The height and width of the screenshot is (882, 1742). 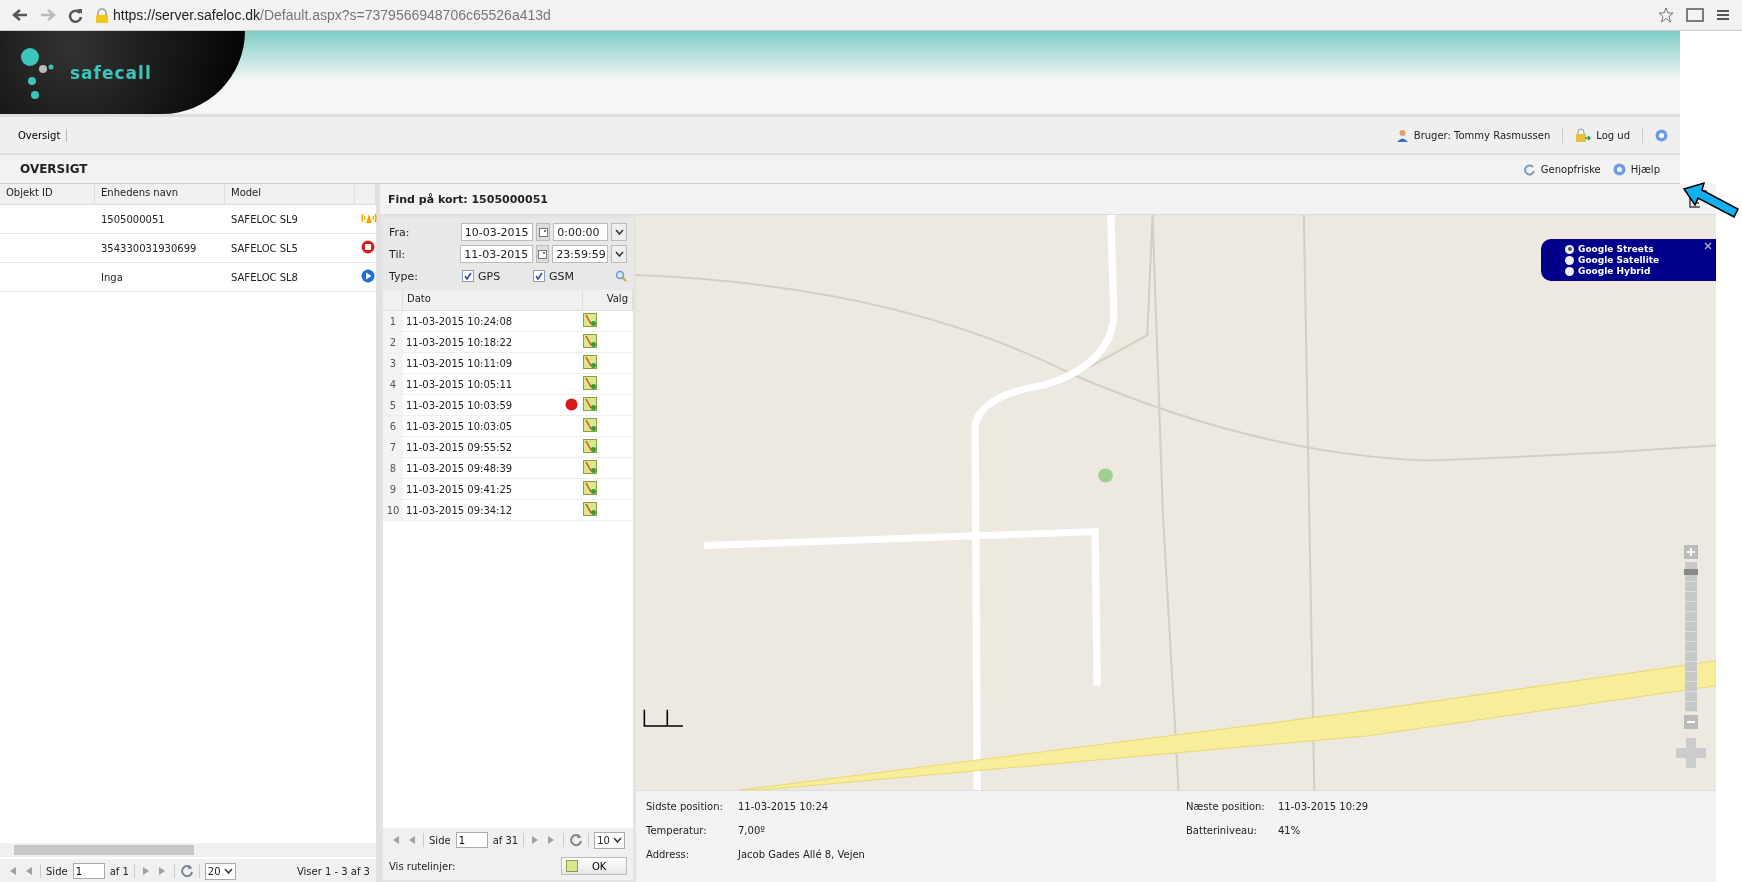 I want to click on menu-item: Oversigt, so click(x=40, y=135).